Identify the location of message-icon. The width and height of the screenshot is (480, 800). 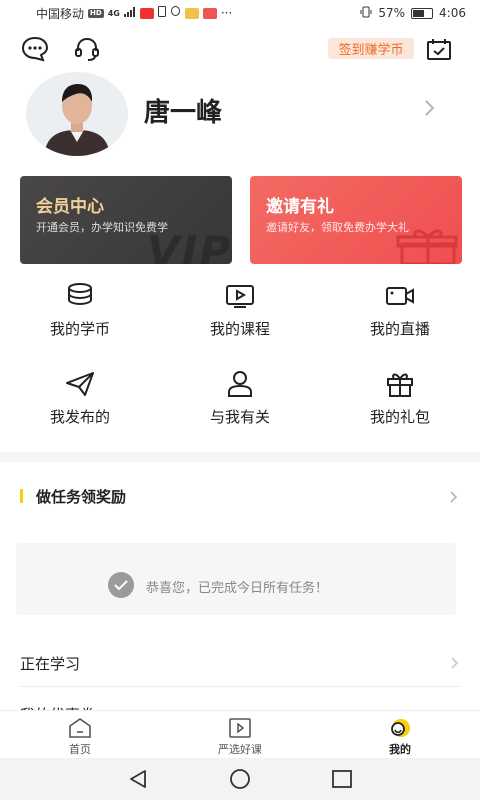
(35, 49).